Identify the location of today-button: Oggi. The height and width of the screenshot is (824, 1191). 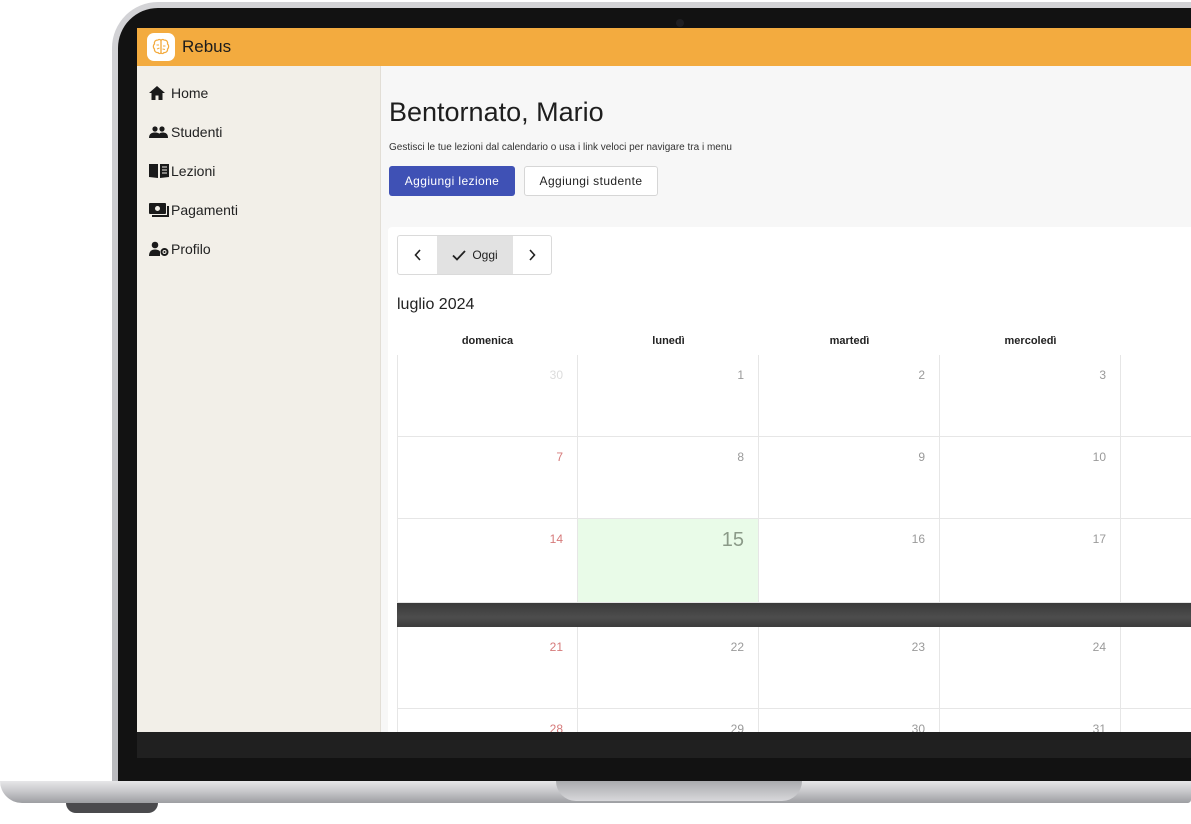
(475, 255).